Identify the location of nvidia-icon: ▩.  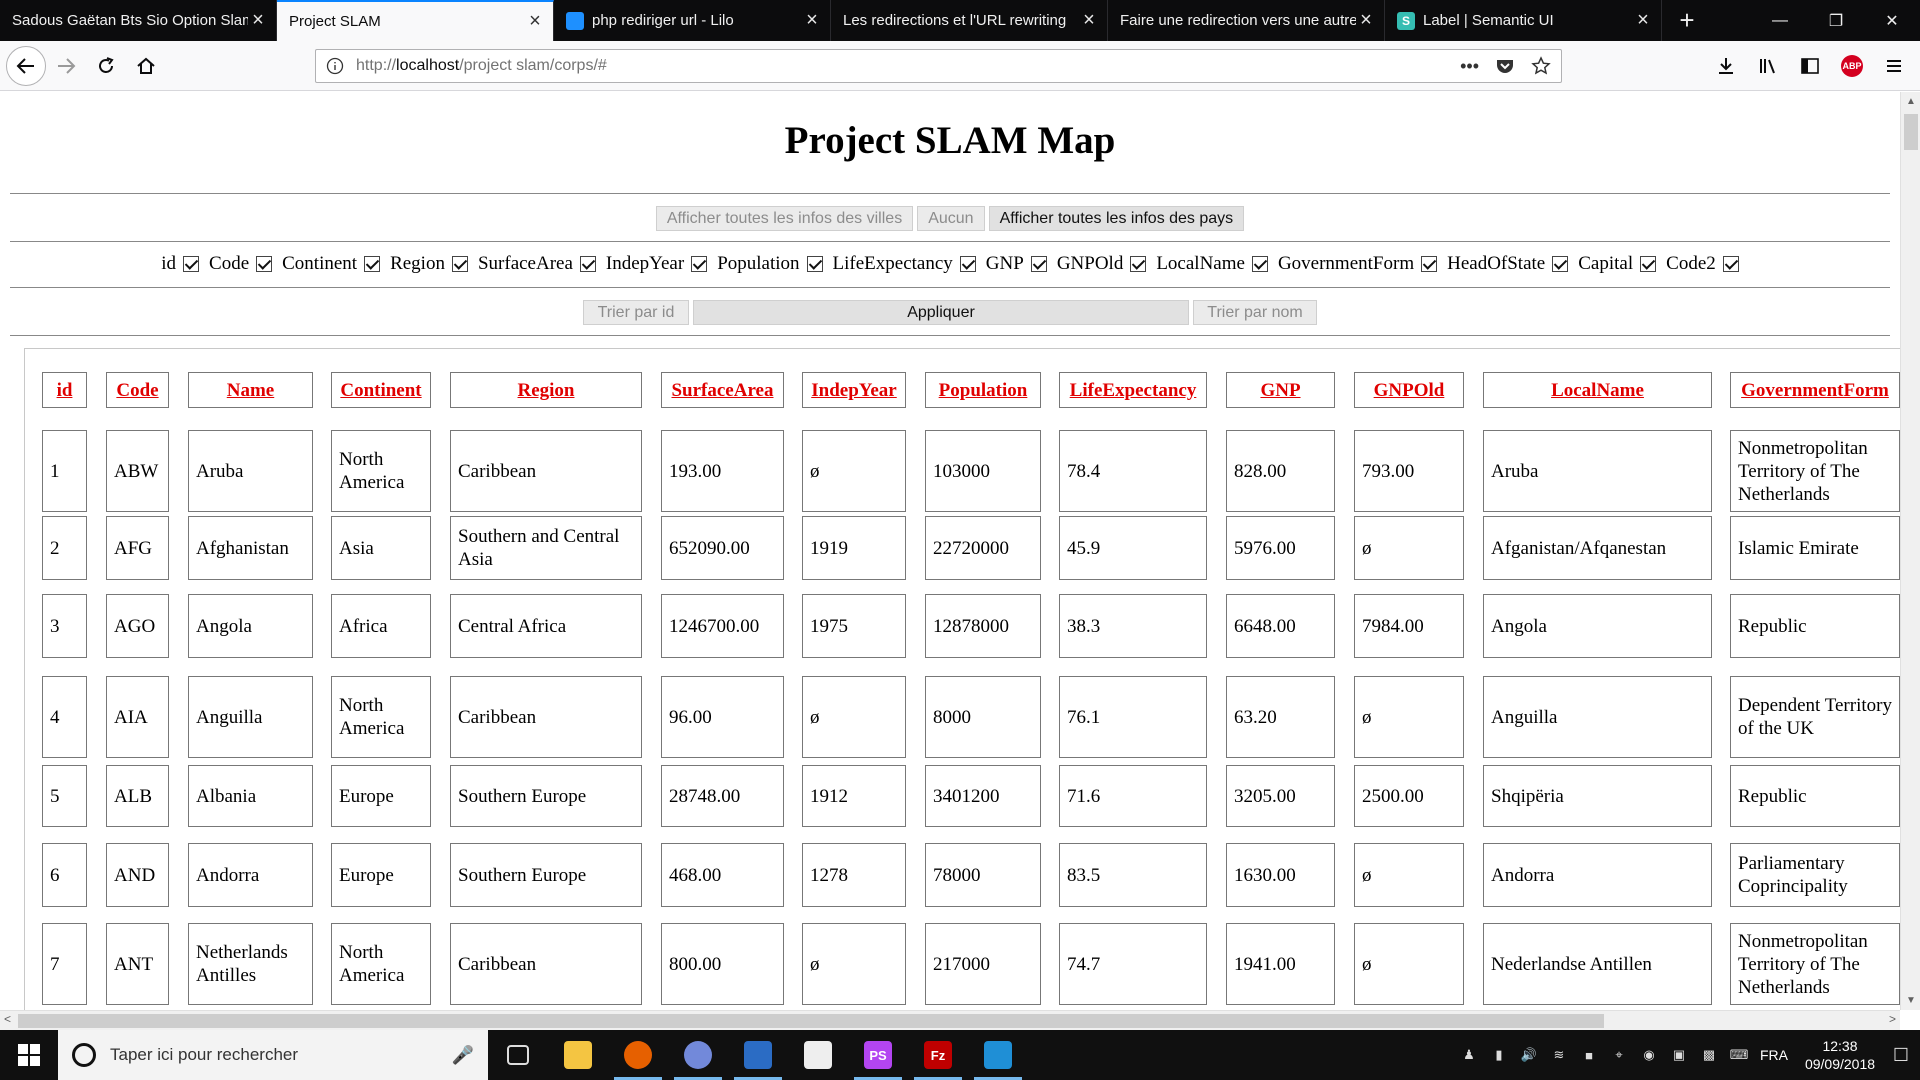
(1709, 1055).